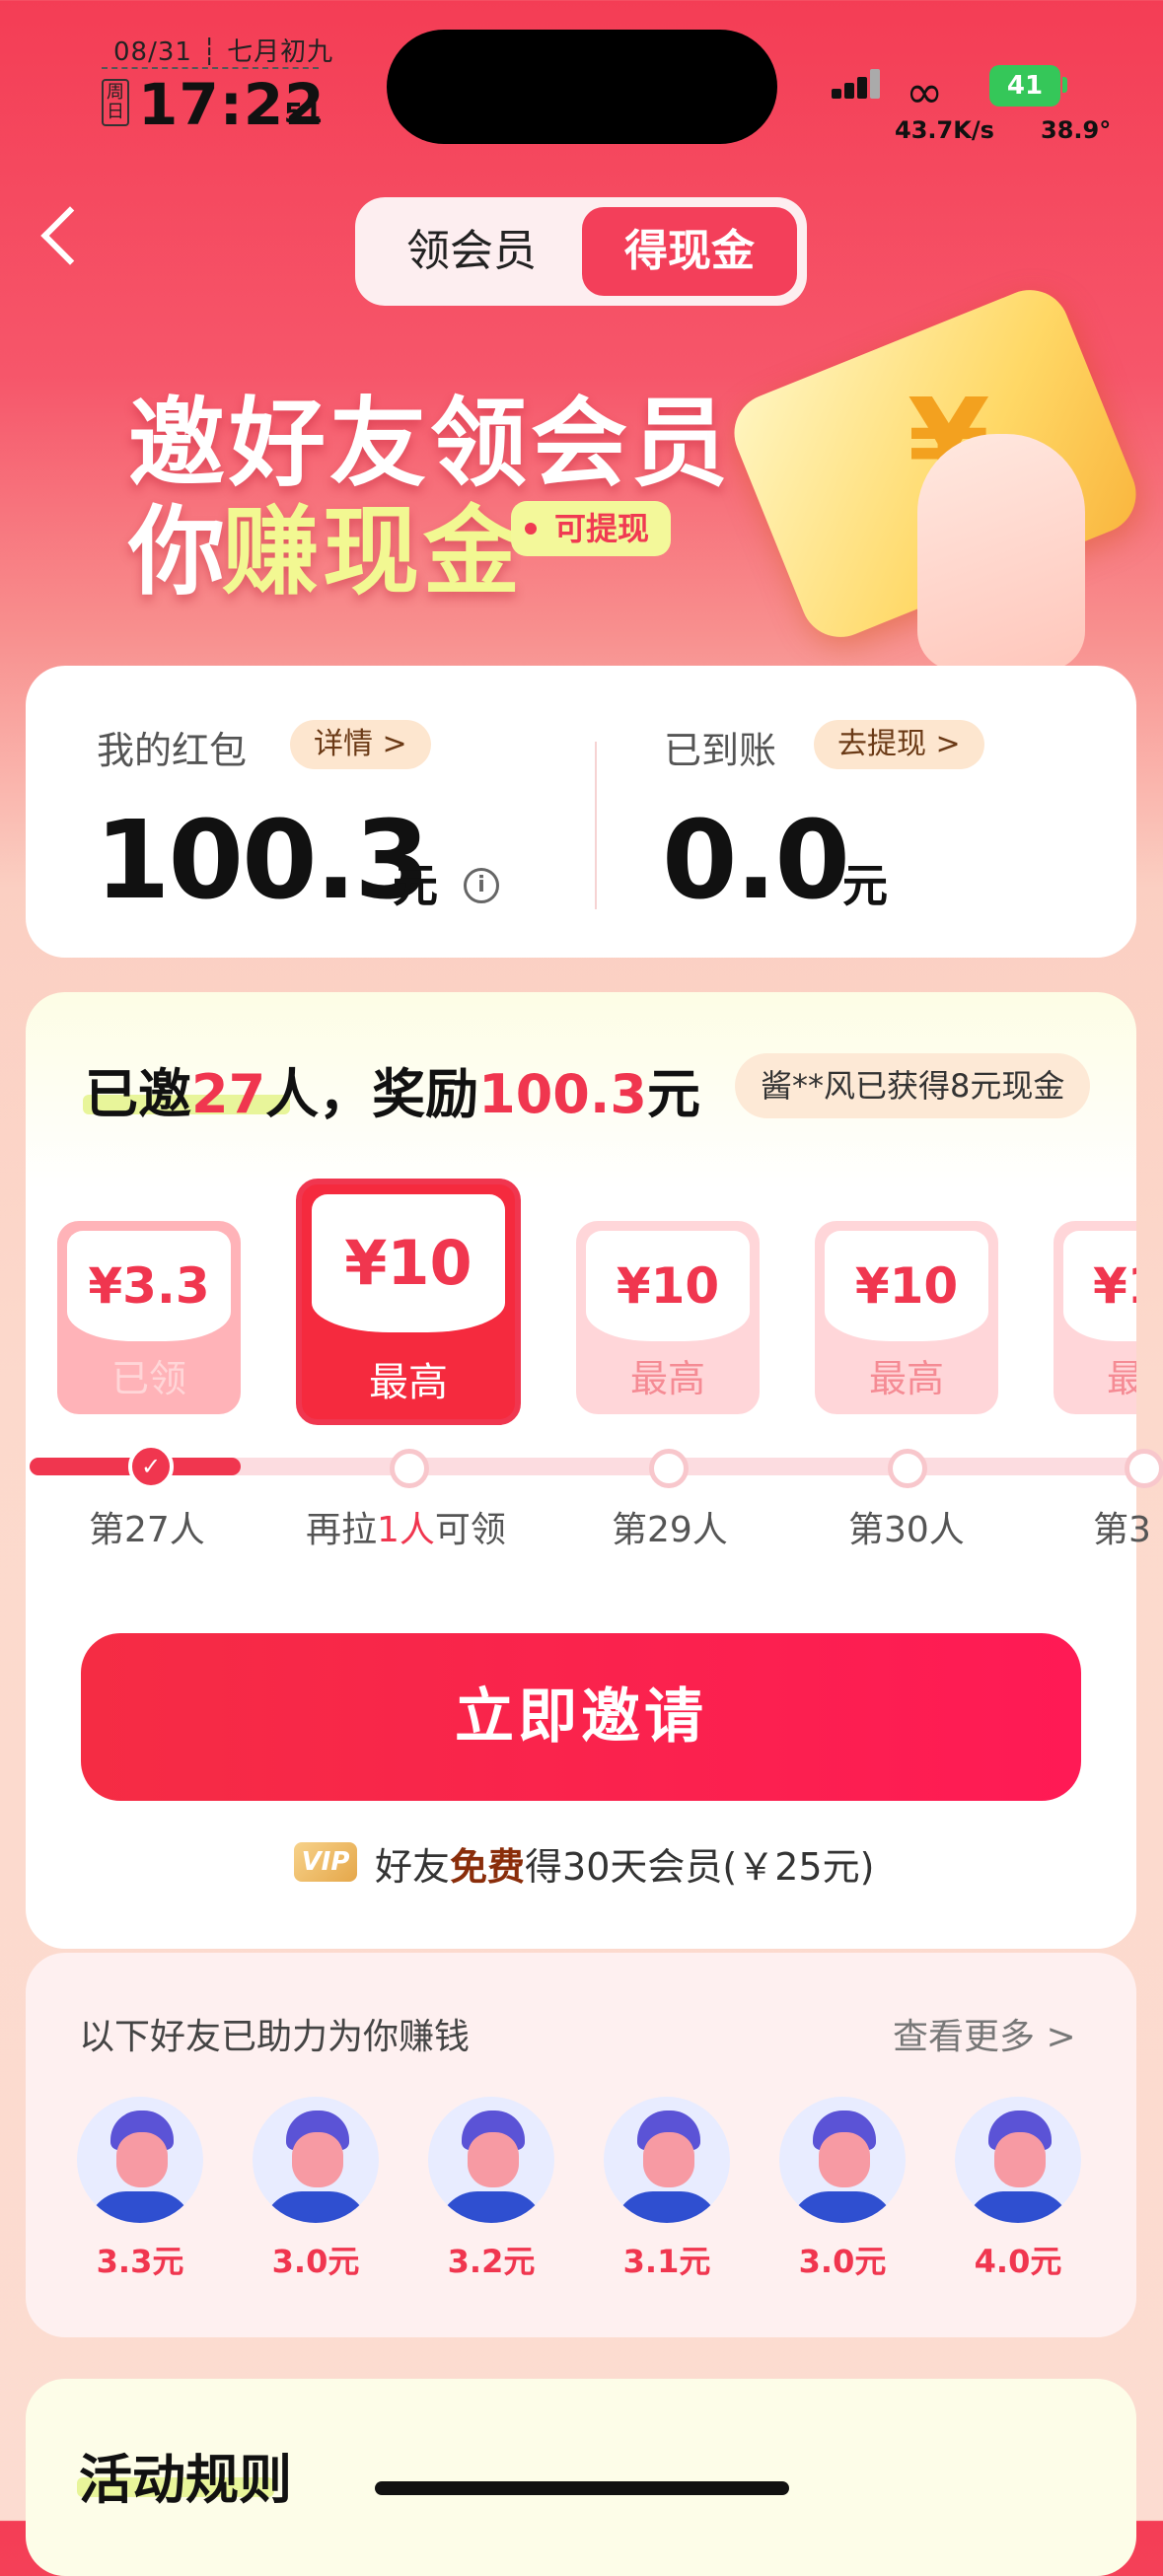 The width and height of the screenshot is (1163, 2576). What do you see at coordinates (471, 251) in the screenshot?
I see `tab-membership: 领会员` at bounding box center [471, 251].